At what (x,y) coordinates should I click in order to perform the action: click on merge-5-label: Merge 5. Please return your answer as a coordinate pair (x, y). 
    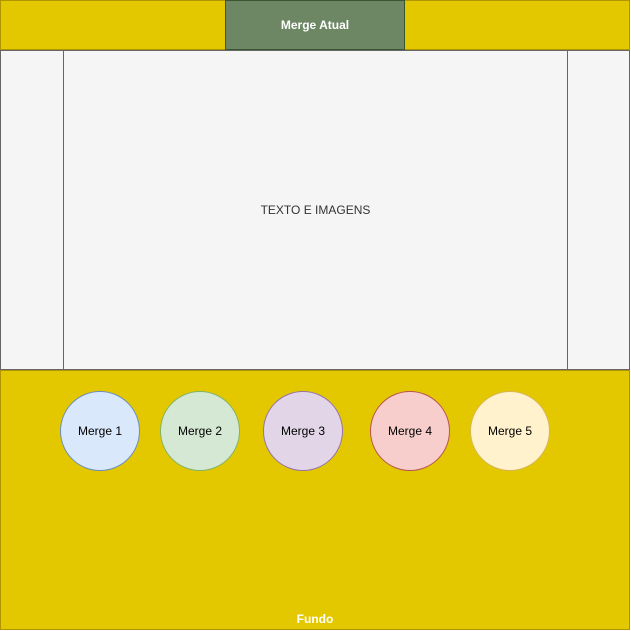
    Looking at the image, I should click on (510, 431).